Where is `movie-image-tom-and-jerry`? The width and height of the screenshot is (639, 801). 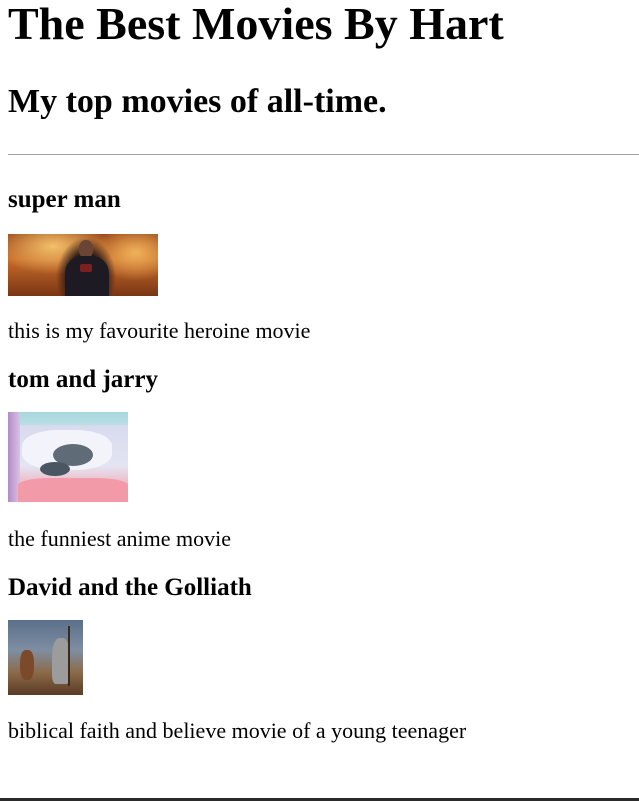 movie-image-tom-and-jerry is located at coordinates (68, 457).